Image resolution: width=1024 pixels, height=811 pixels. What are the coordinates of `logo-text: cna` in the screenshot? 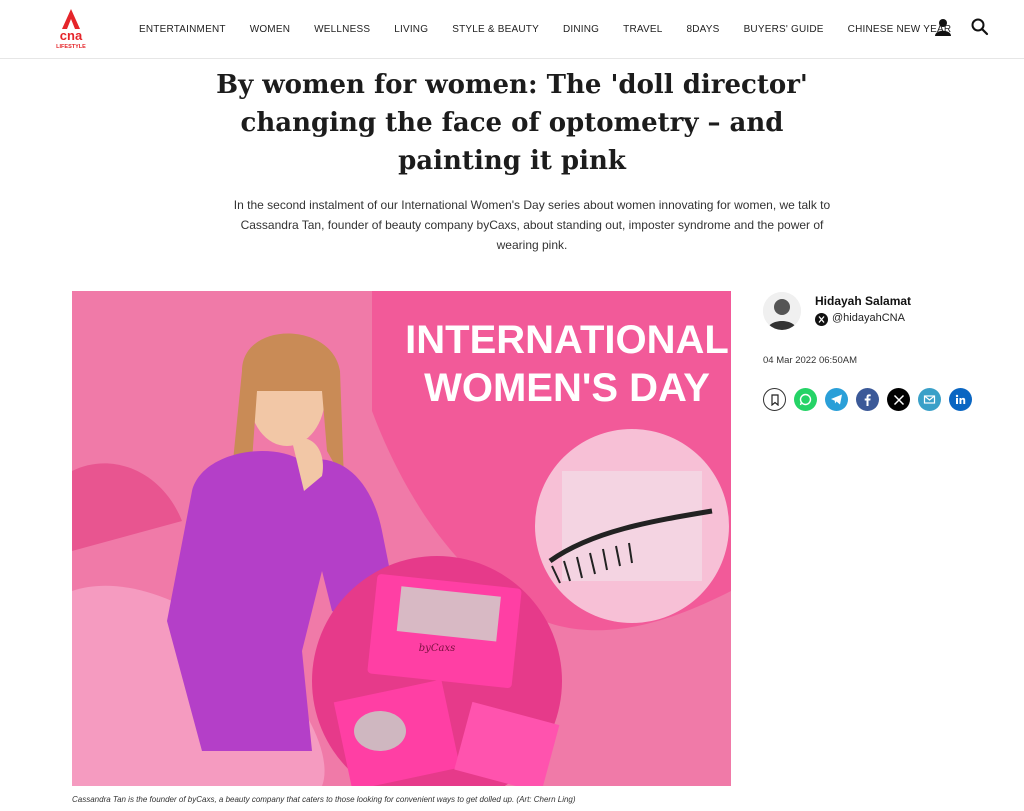 It's located at (71, 35).